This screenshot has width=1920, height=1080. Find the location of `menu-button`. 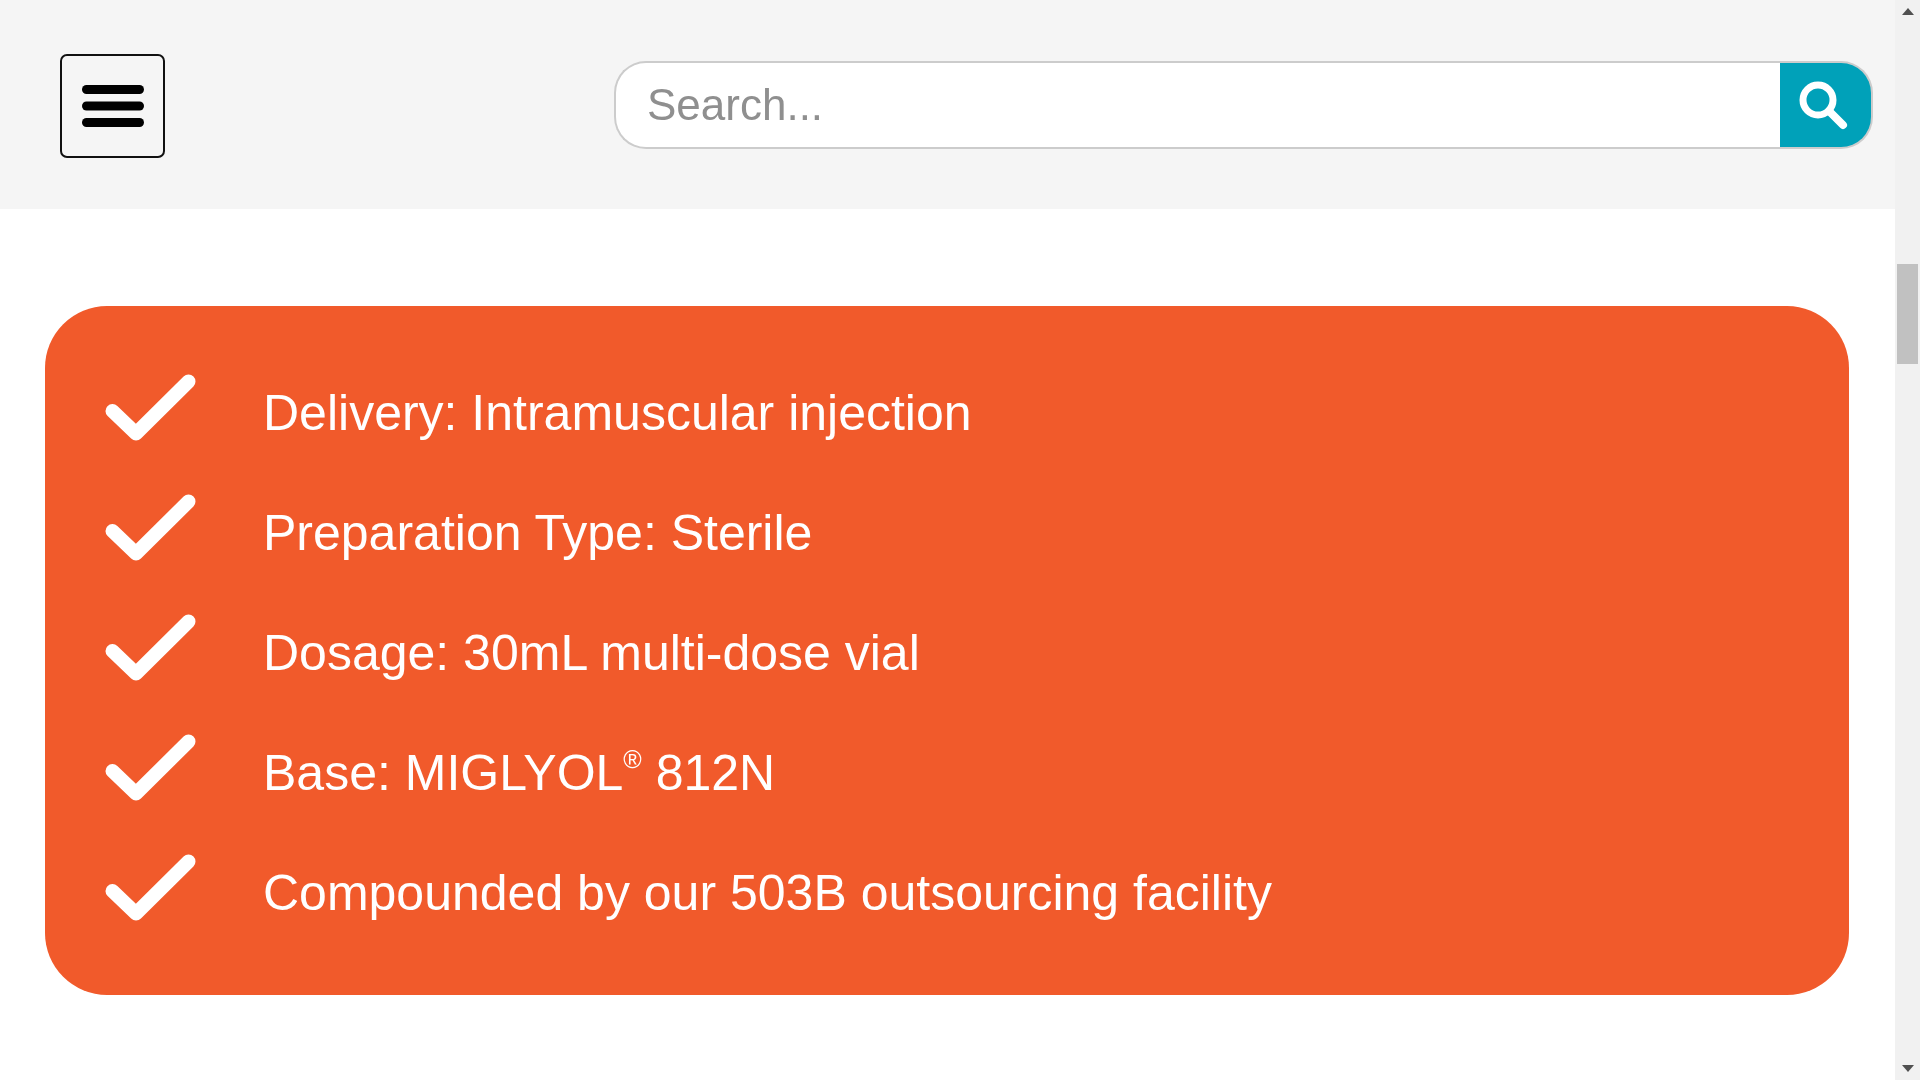

menu-button is located at coordinates (112, 105).